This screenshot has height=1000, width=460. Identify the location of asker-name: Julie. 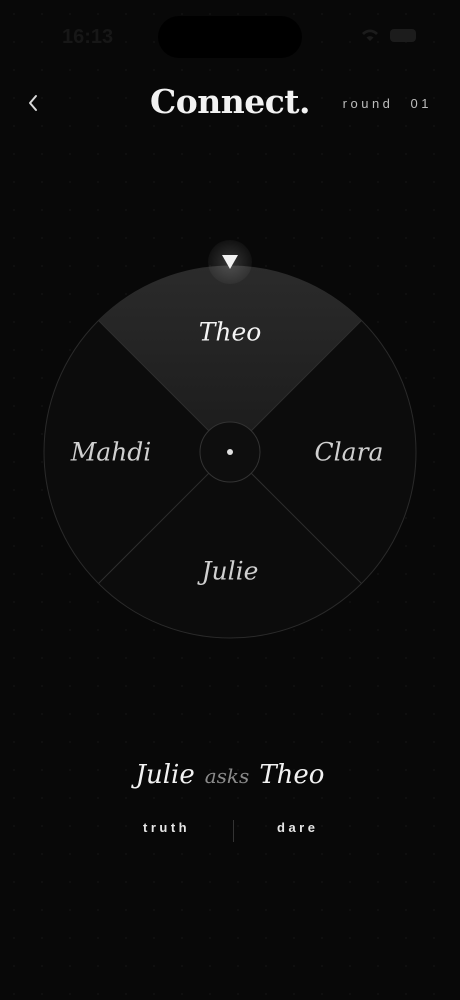
(165, 775).